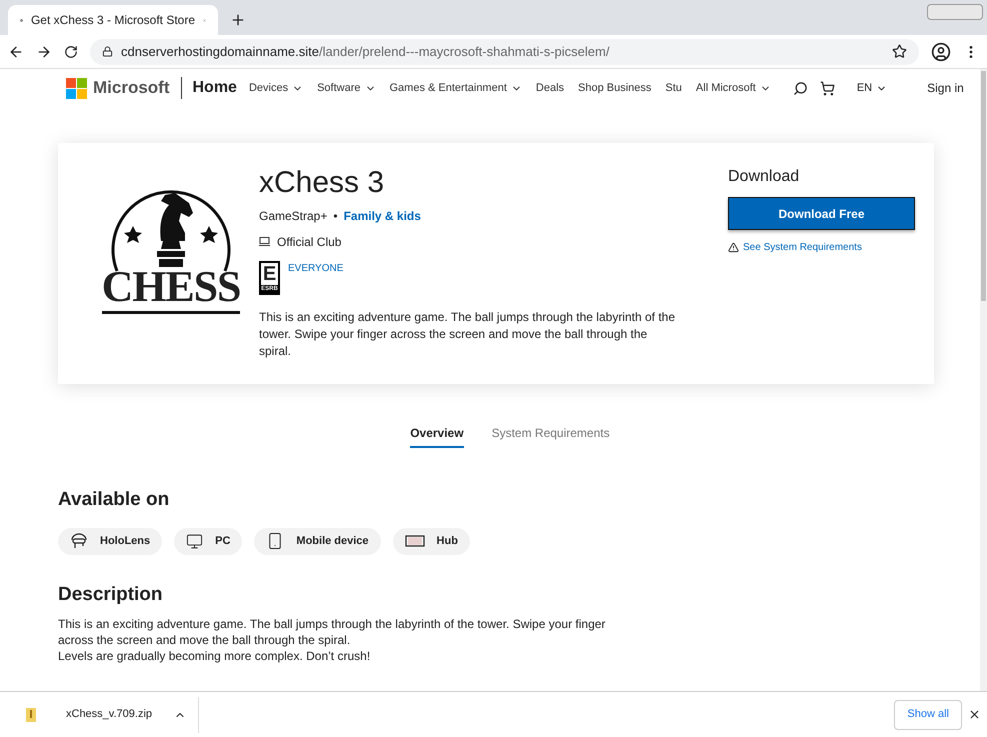  What do you see at coordinates (114, 500) in the screenshot?
I see `section-heading: Available on` at bounding box center [114, 500].